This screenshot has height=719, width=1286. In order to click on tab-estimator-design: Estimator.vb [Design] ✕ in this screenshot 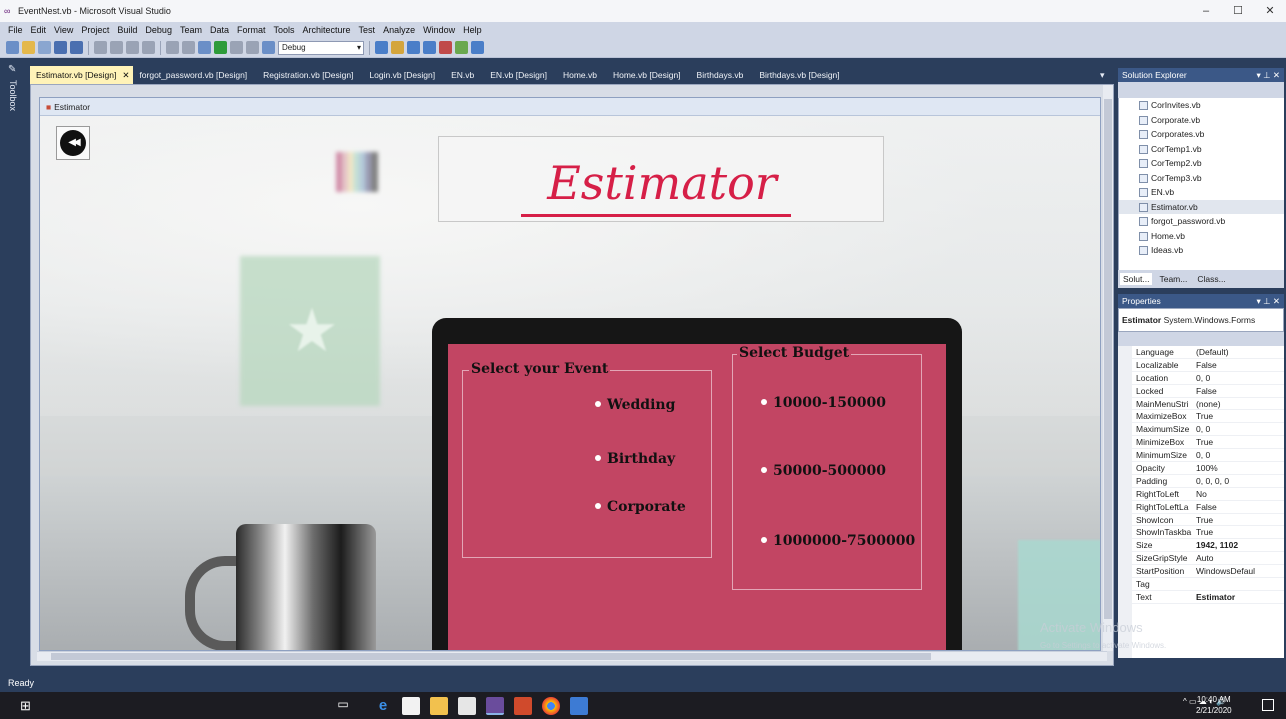, I will do `click(82, 75)`.